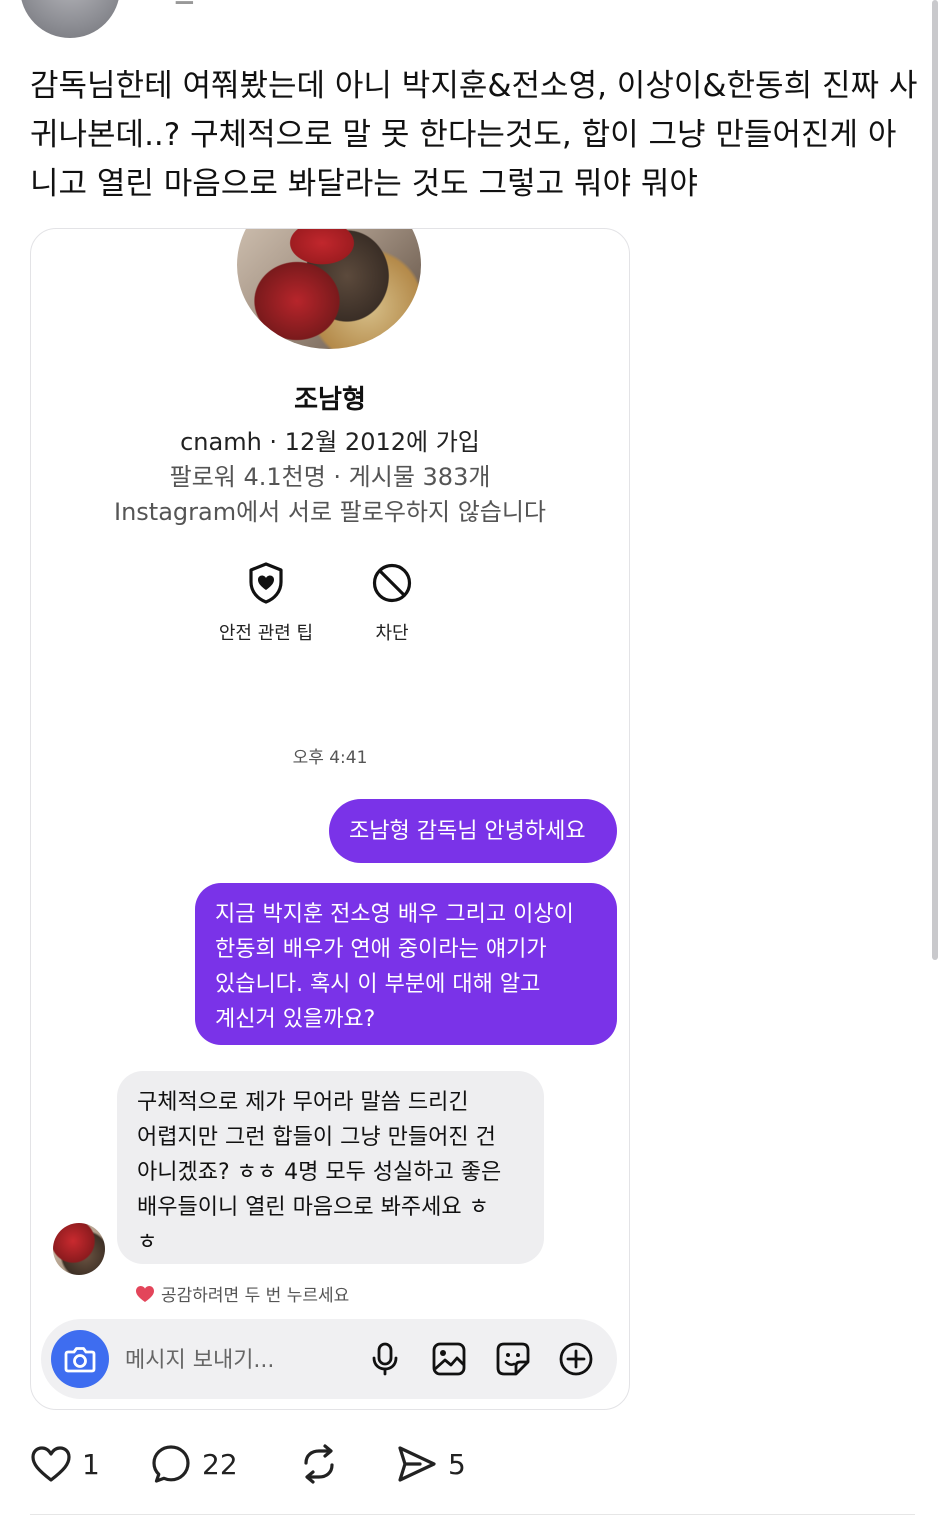 The image size is (942, 1517). Describe the element at coordinates (392, 633) in the screenshot. I see `block-label: 차단` at that location.